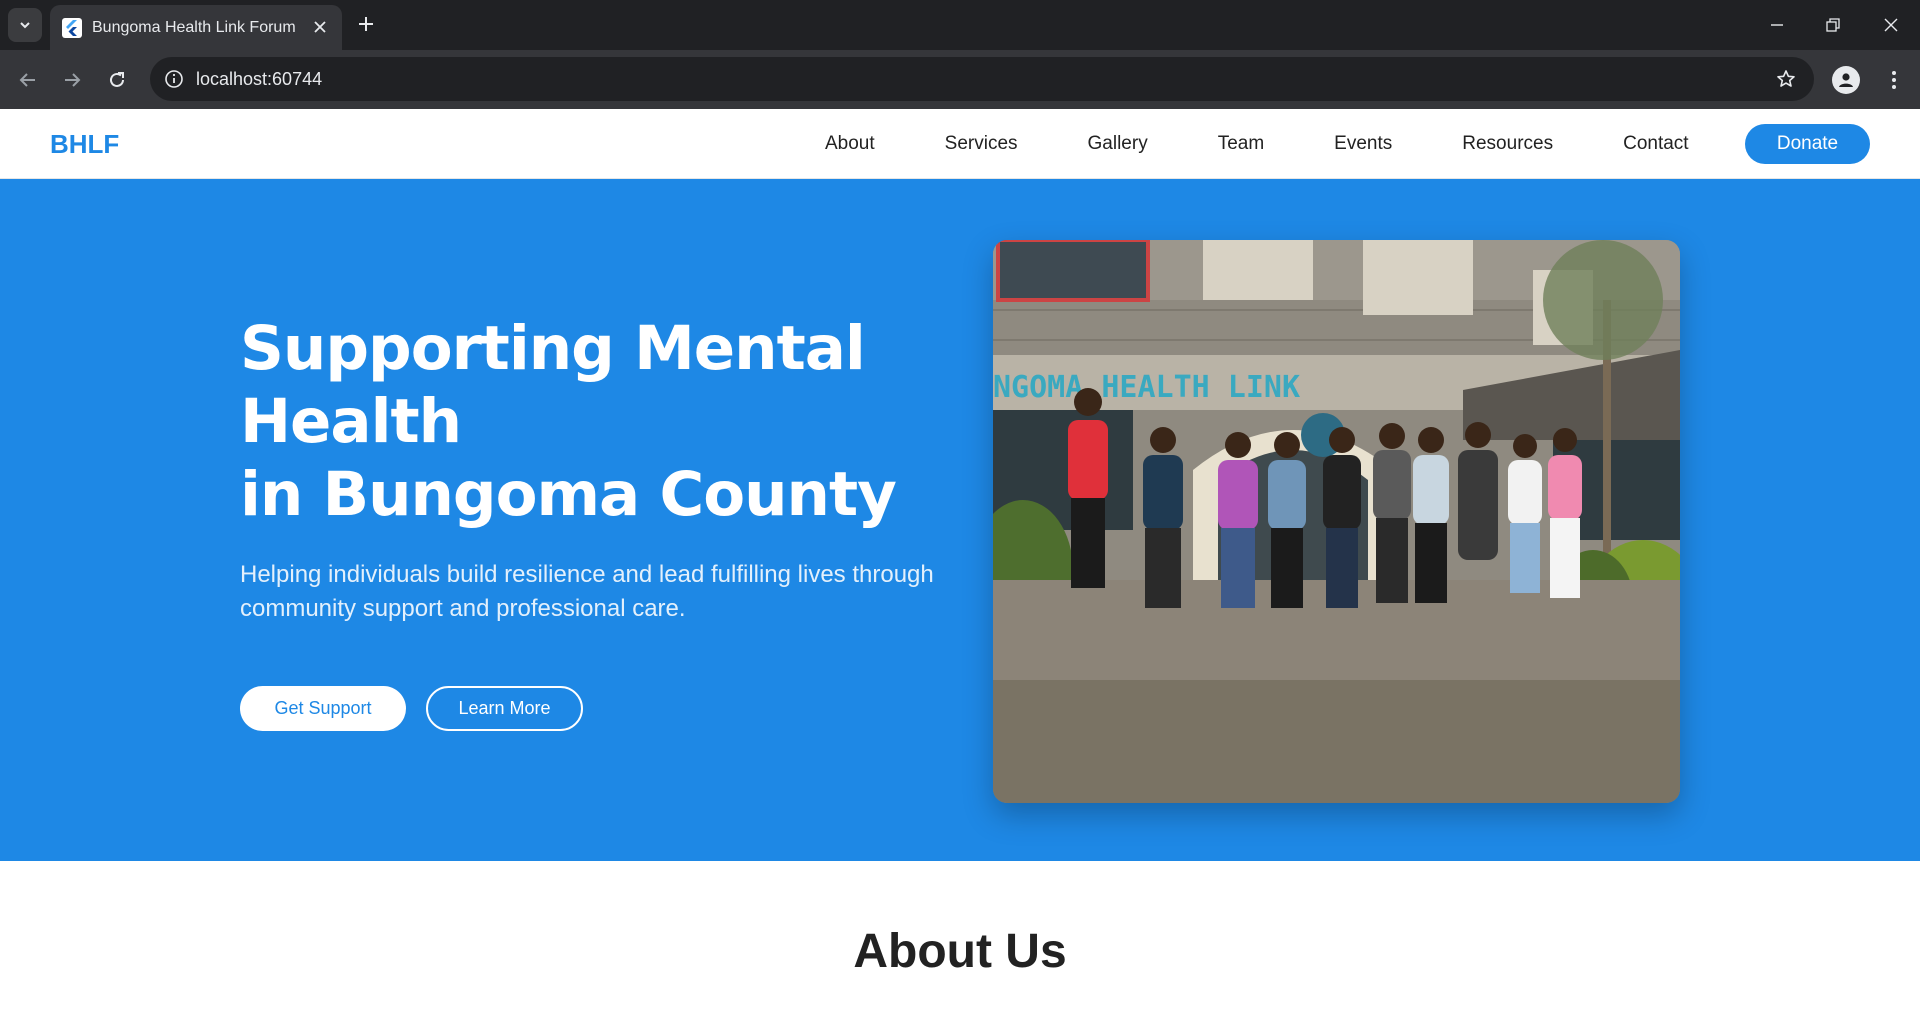 This screenshot has height=1010, width=1920. Describe the element at coordinates (323, 708) in the screenshot. I see `get-support-button: Get Support` at that location.